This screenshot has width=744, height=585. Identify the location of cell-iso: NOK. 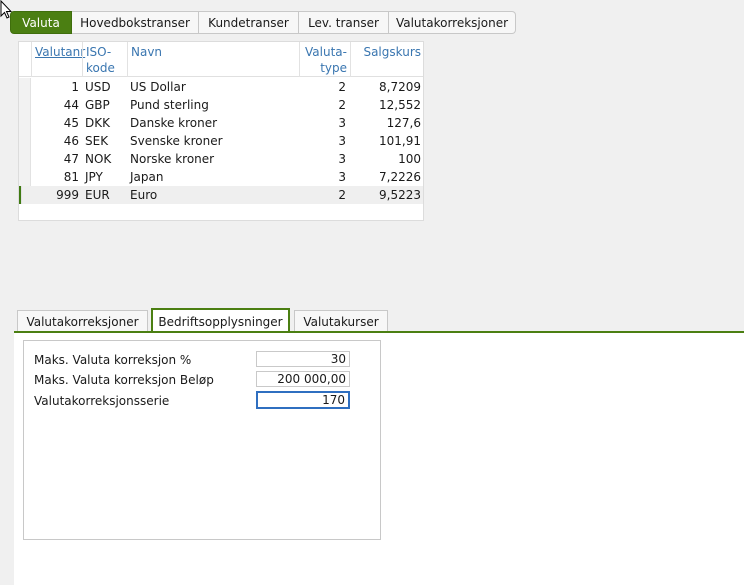
(98, 159).